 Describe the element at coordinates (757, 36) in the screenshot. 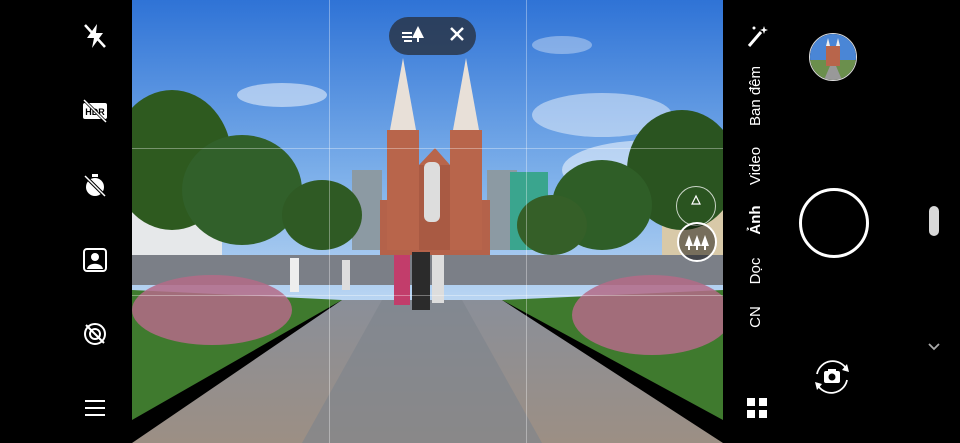

I see `magic-wand-icon` at that location.